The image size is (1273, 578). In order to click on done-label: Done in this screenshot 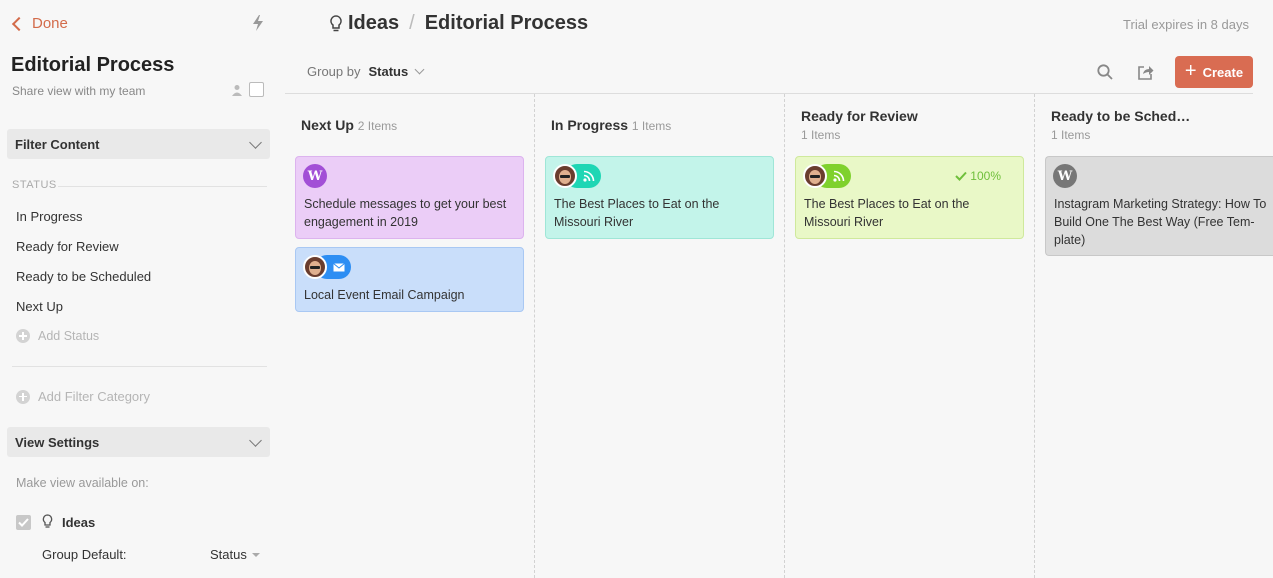, I will do `click(50, 23)`.